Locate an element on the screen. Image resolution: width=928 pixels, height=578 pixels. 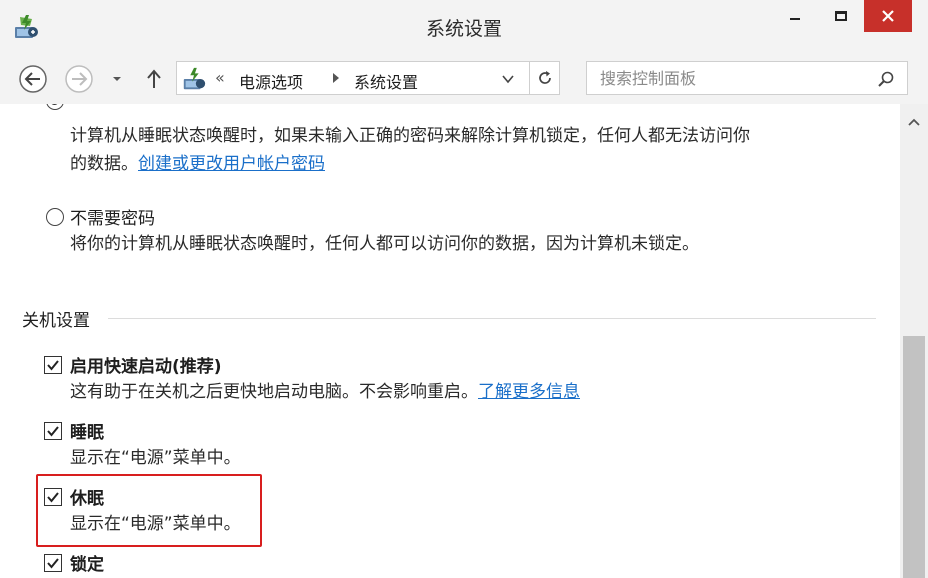
section-divider is located at coordinates (492, 318).